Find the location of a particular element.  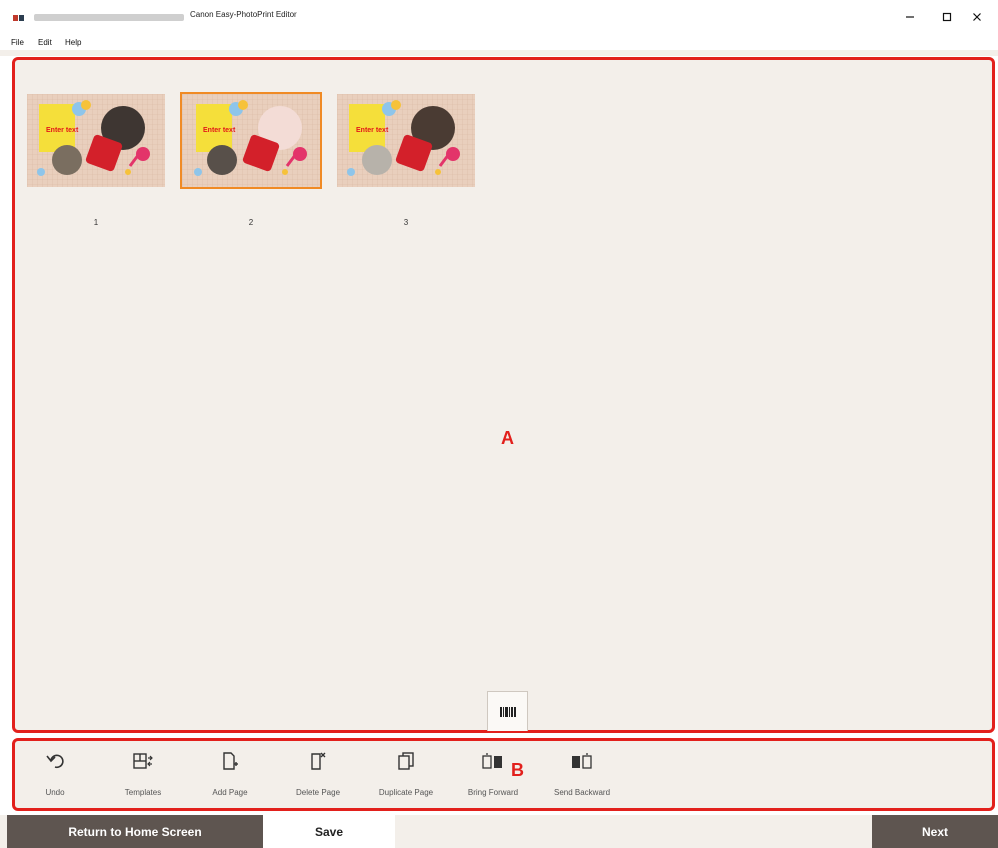

delete-page-button: Delete Page is located at coordinates (318, 776).